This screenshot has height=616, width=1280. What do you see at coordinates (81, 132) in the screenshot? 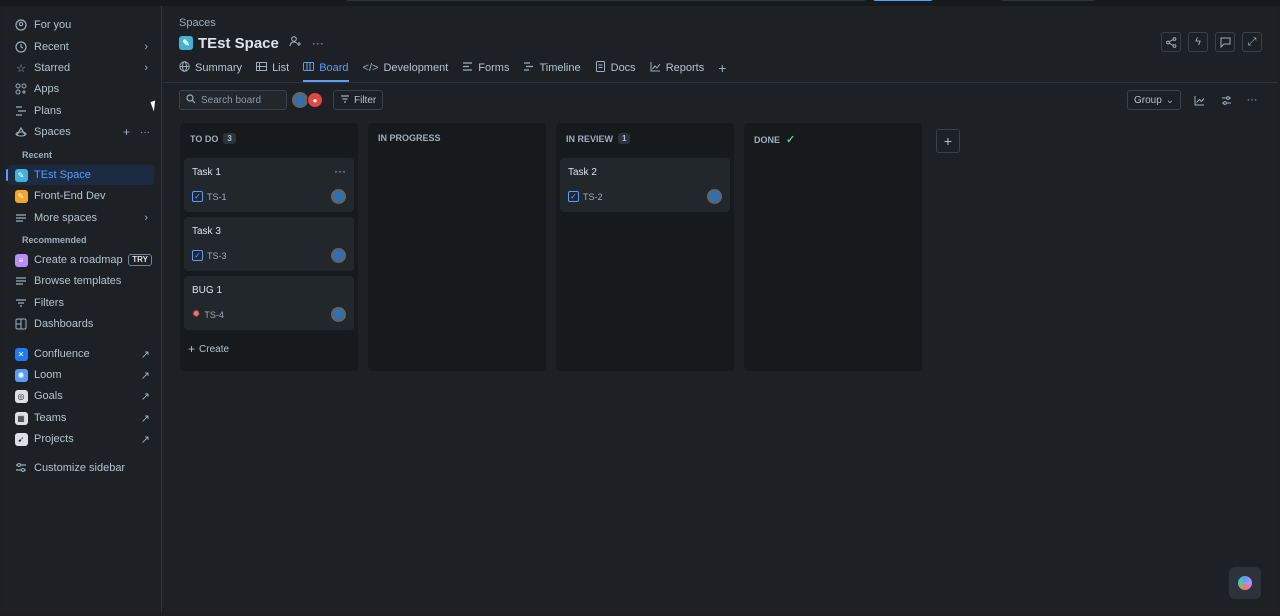
I see `sidebar-item-spaces: Spaces + ···` at bounding box center [81, 132].